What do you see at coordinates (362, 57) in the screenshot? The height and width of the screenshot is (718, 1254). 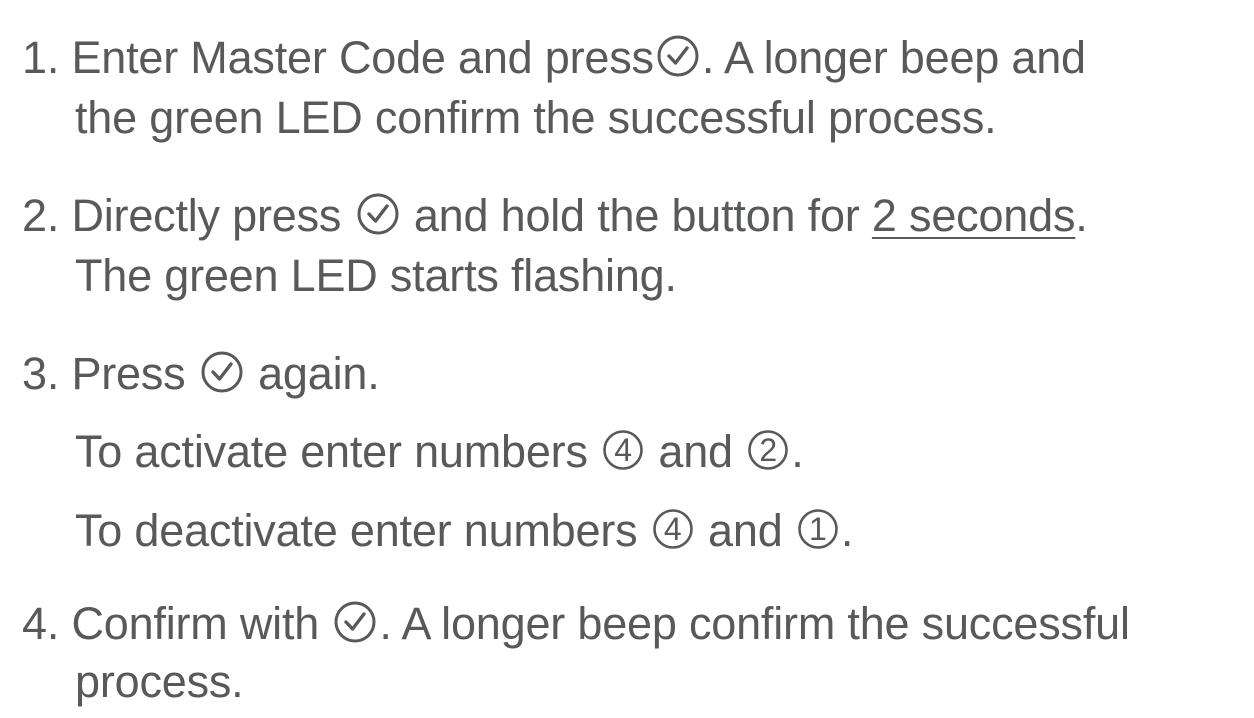 I see `step-1-text-a: Enter Master Code and press` at bounding box center [362, 57].